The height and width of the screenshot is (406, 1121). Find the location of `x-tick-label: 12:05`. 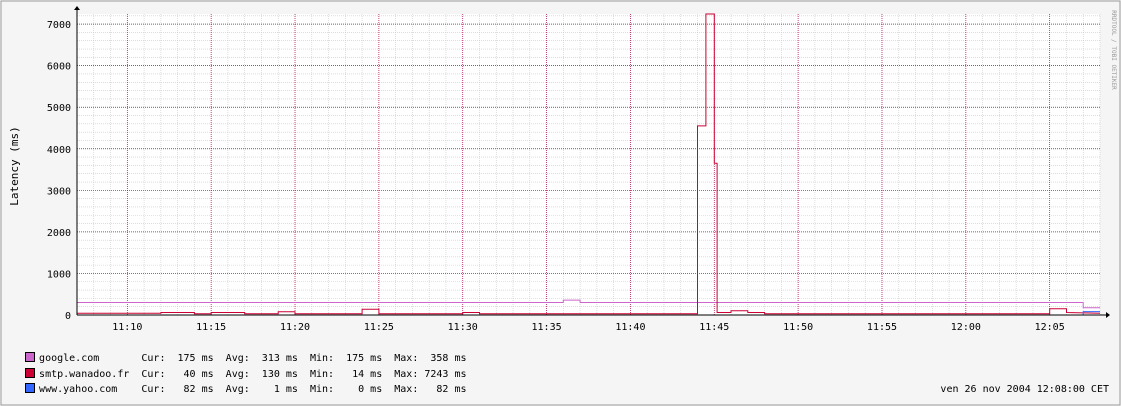

x-tick-label: 12:05 is located at coordinates (1050, 327).